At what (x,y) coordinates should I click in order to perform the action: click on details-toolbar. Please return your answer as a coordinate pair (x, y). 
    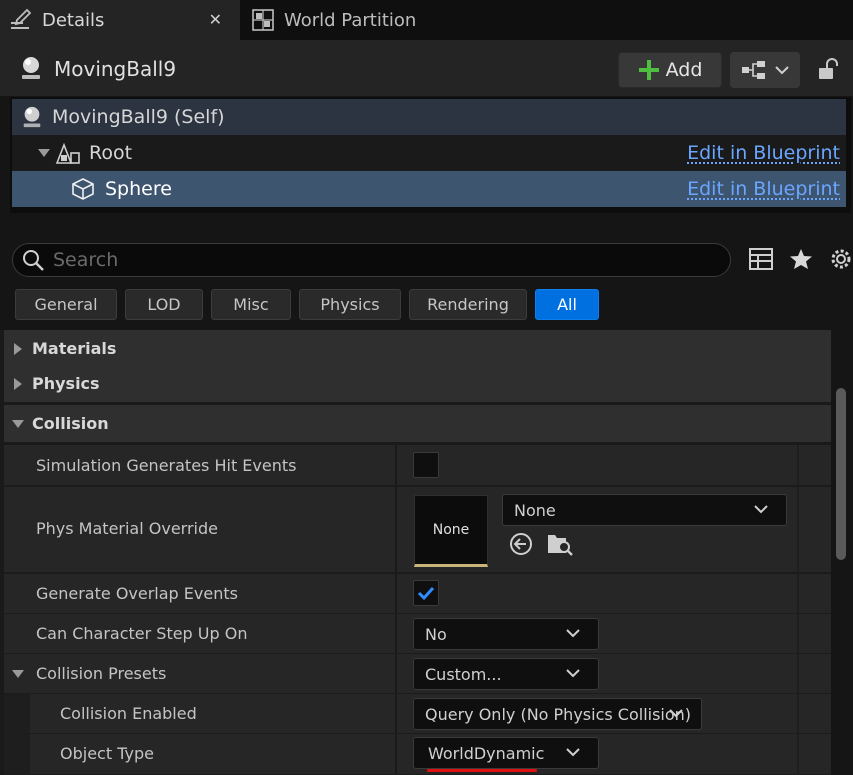
    Looking at the image, I should click on (800, 259).